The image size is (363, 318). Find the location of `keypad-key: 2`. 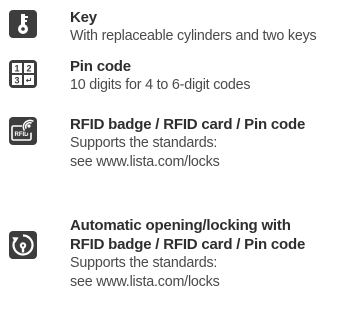

keypad-key: 2 is located at coordinates (28, 69).